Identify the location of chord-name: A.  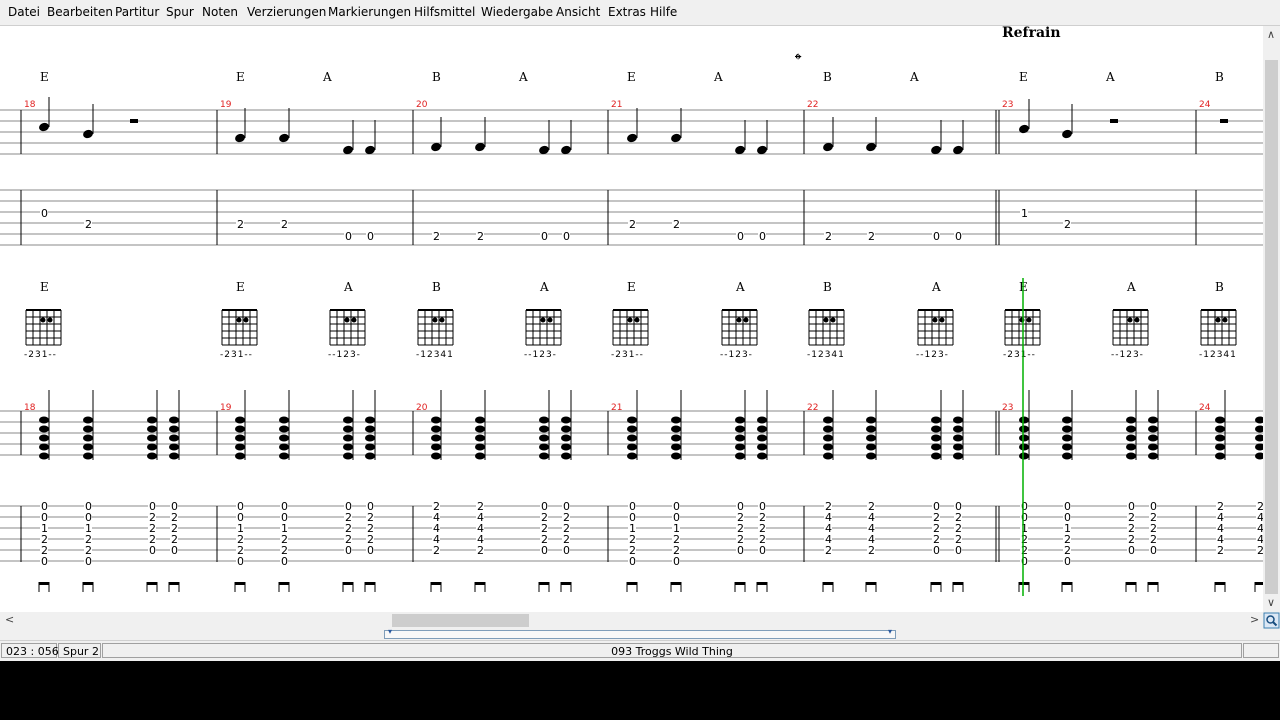
(1131, 287).